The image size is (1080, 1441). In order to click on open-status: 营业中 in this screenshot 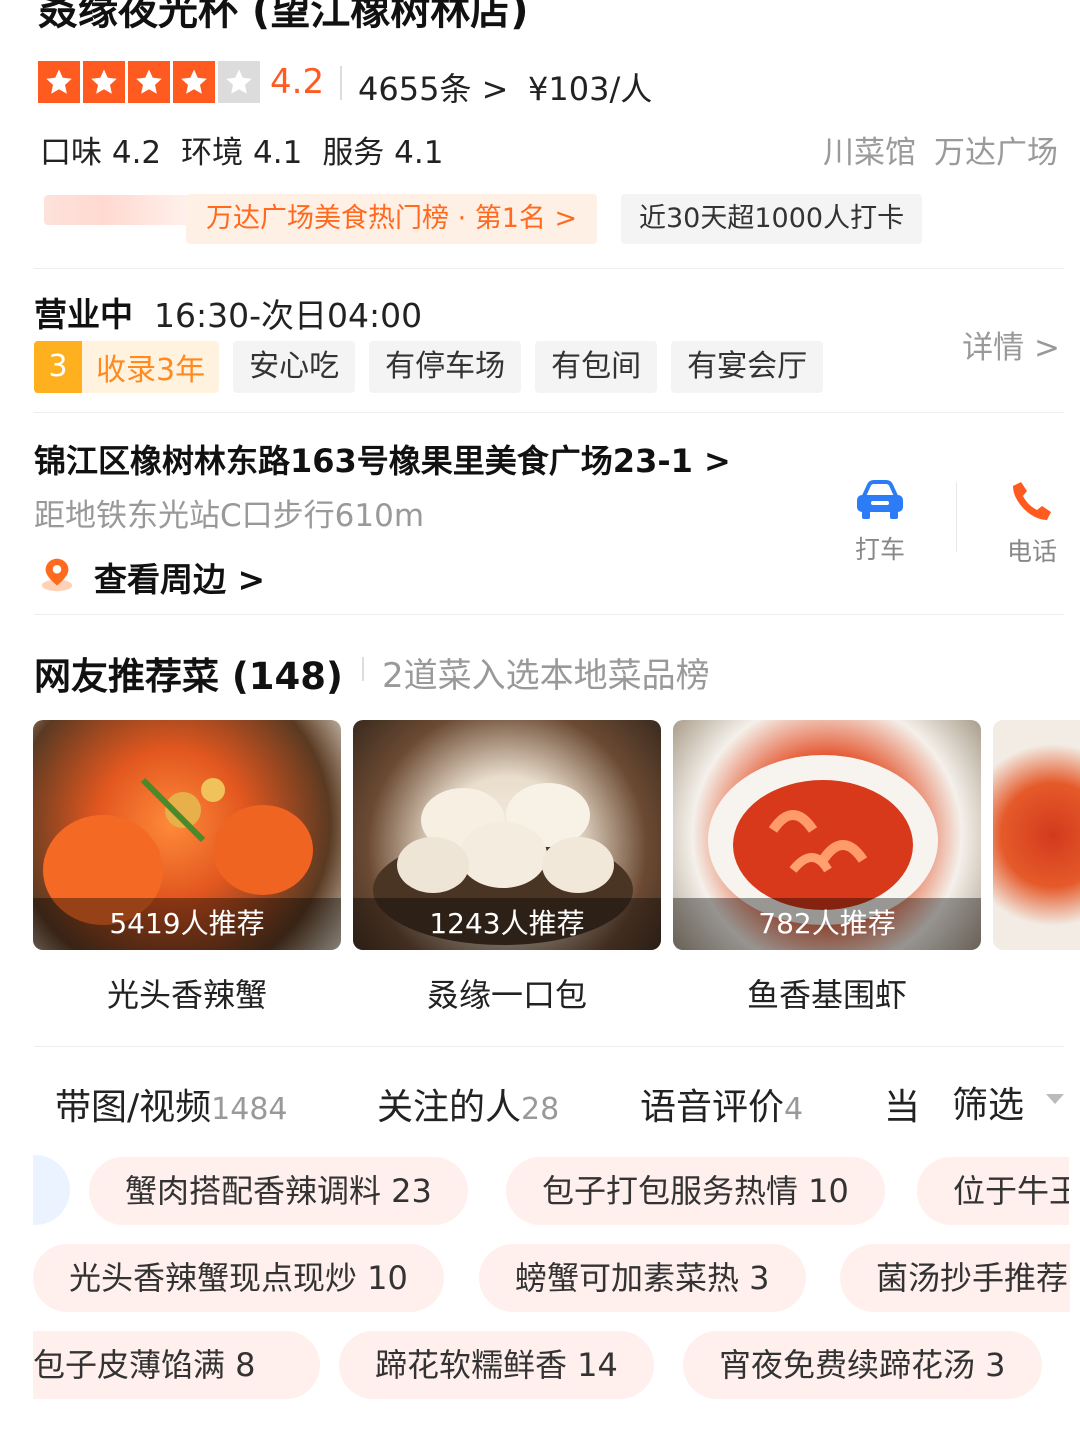, I will do `click(83, 314)`.